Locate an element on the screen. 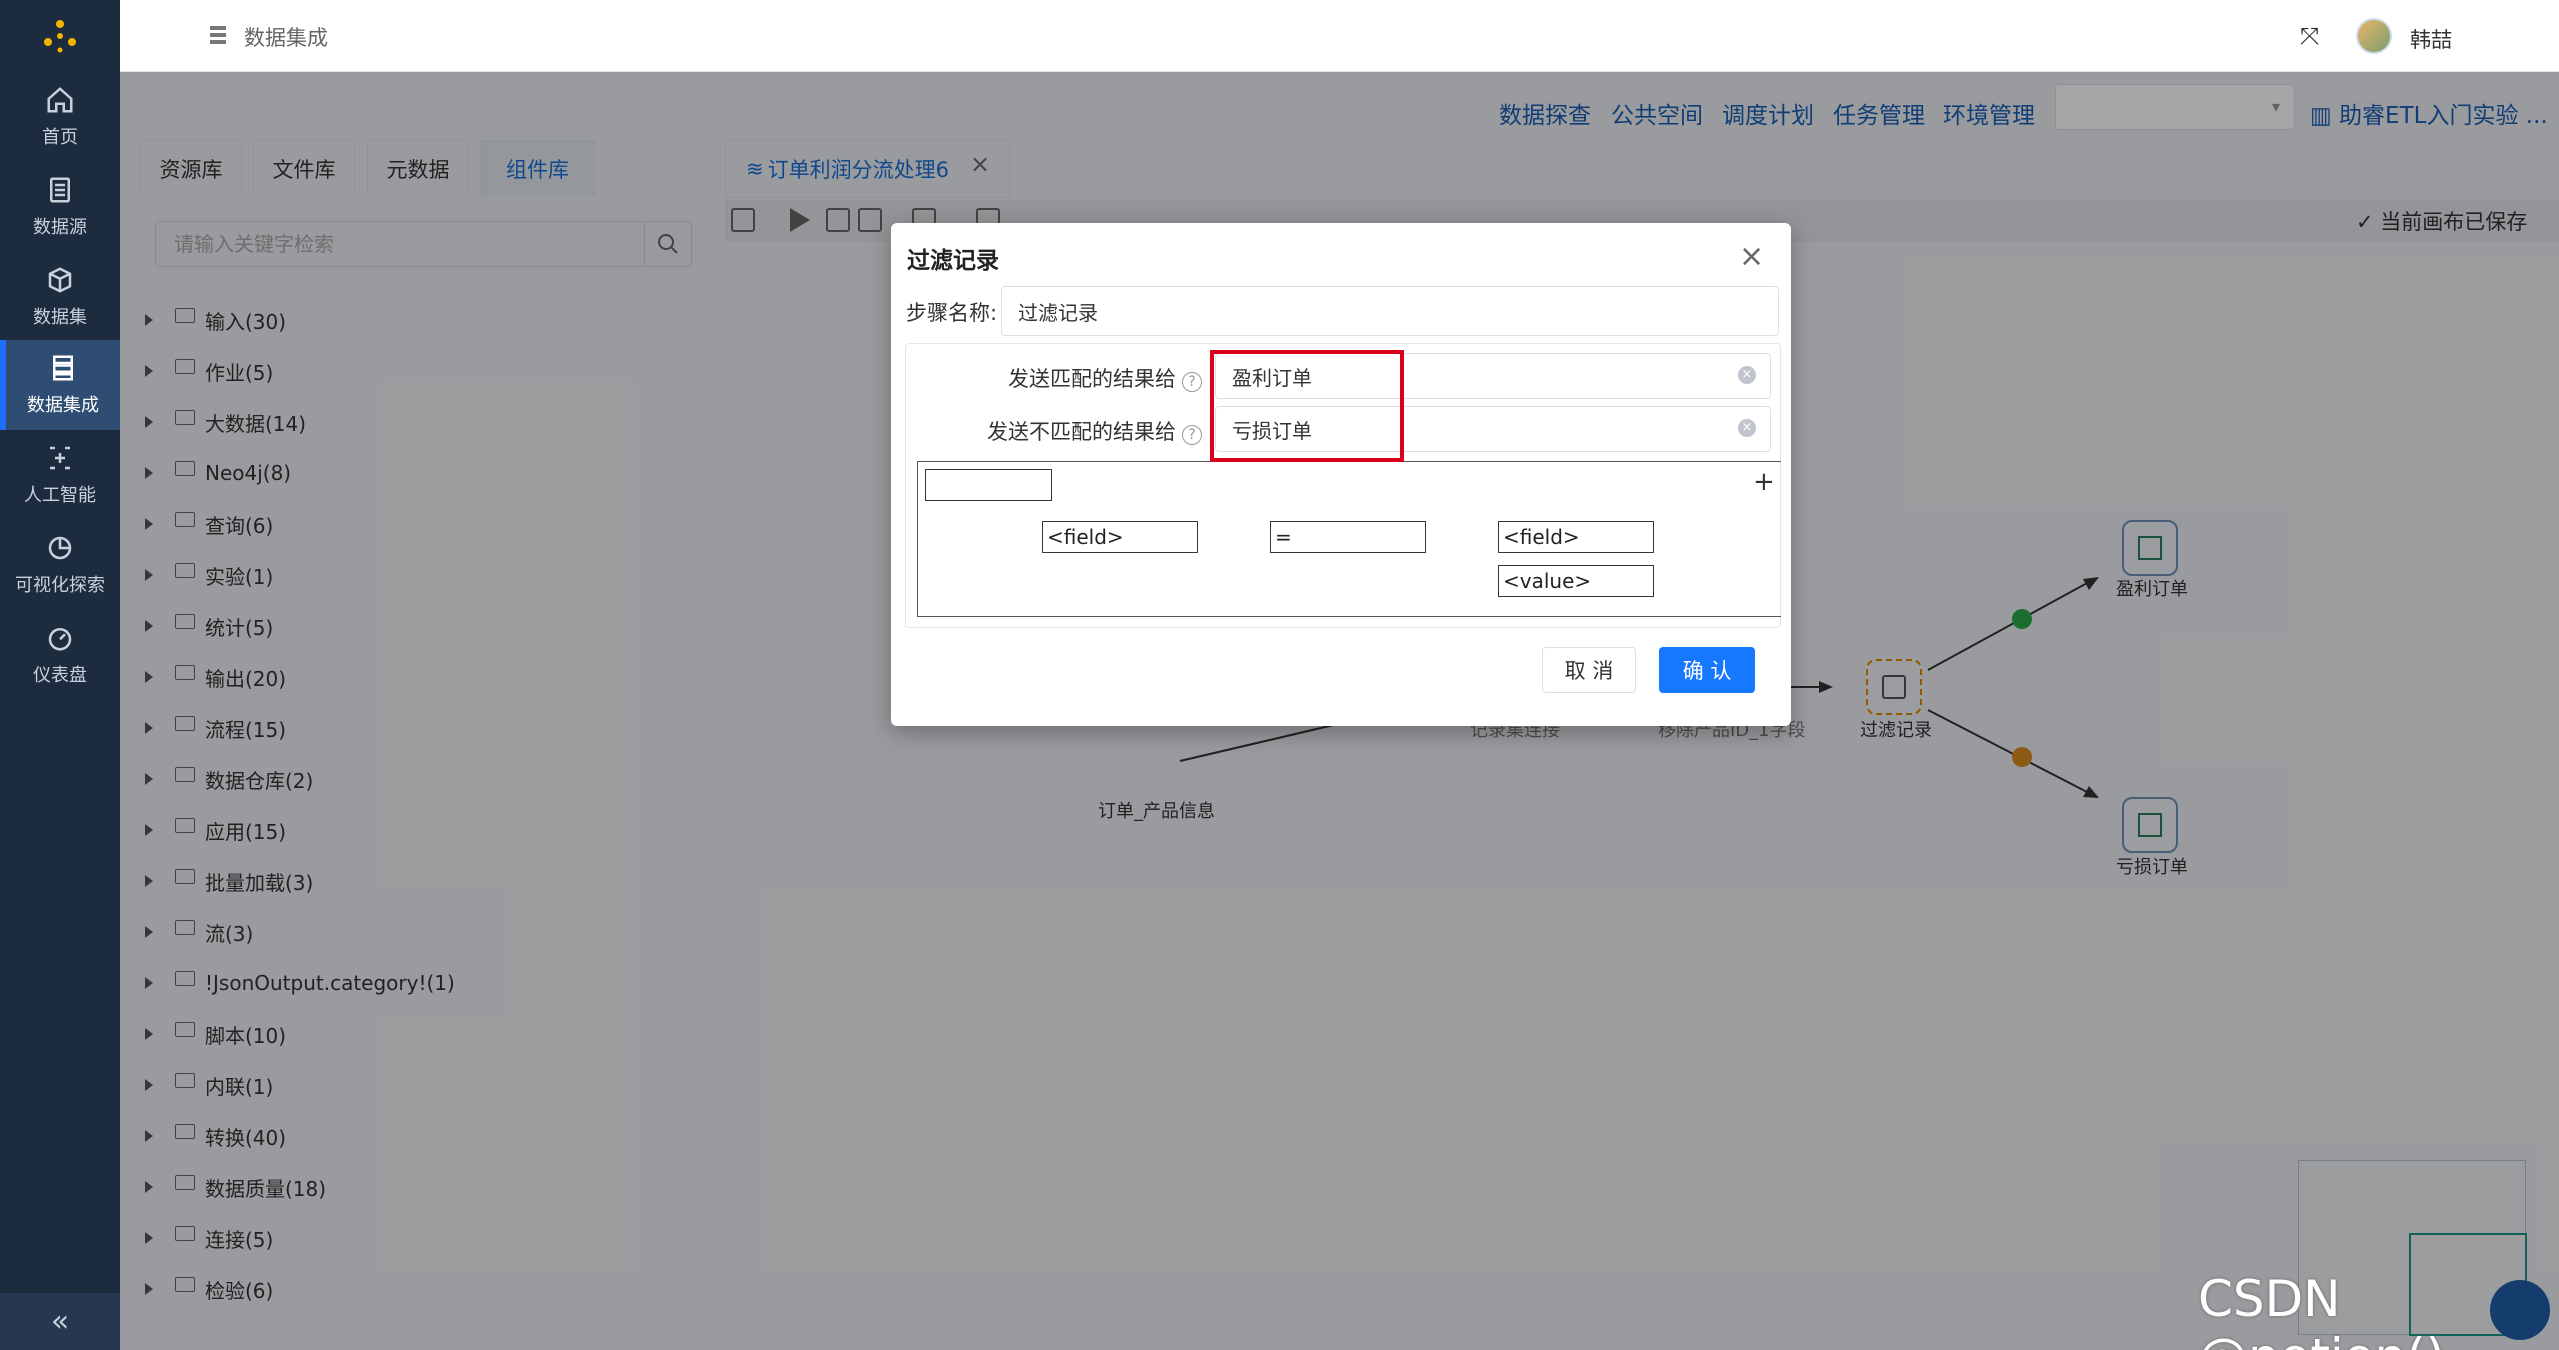 Image resolution: width=2559 pixels, height=1350 pixels. sidebar-item-integration: 数据集成 is located at coordinates (60, 385).